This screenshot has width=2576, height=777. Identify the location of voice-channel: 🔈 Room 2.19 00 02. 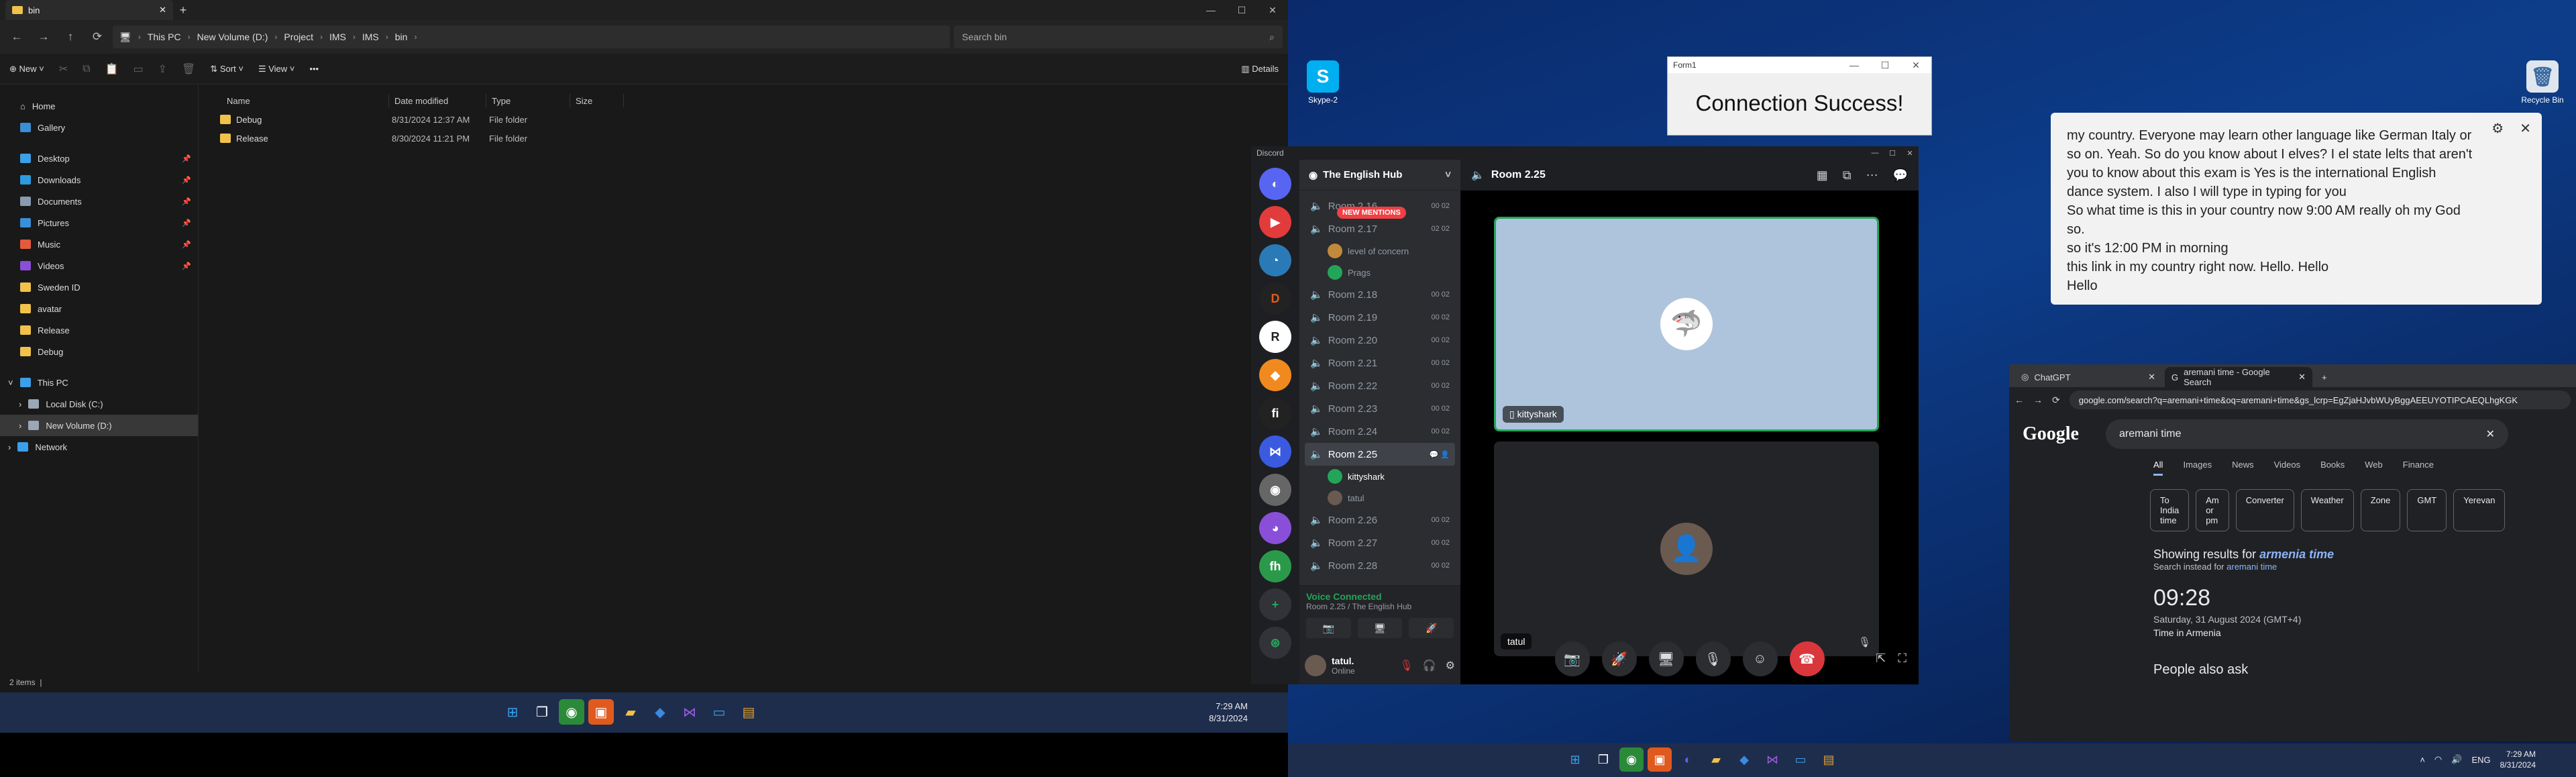
(1380, 317).